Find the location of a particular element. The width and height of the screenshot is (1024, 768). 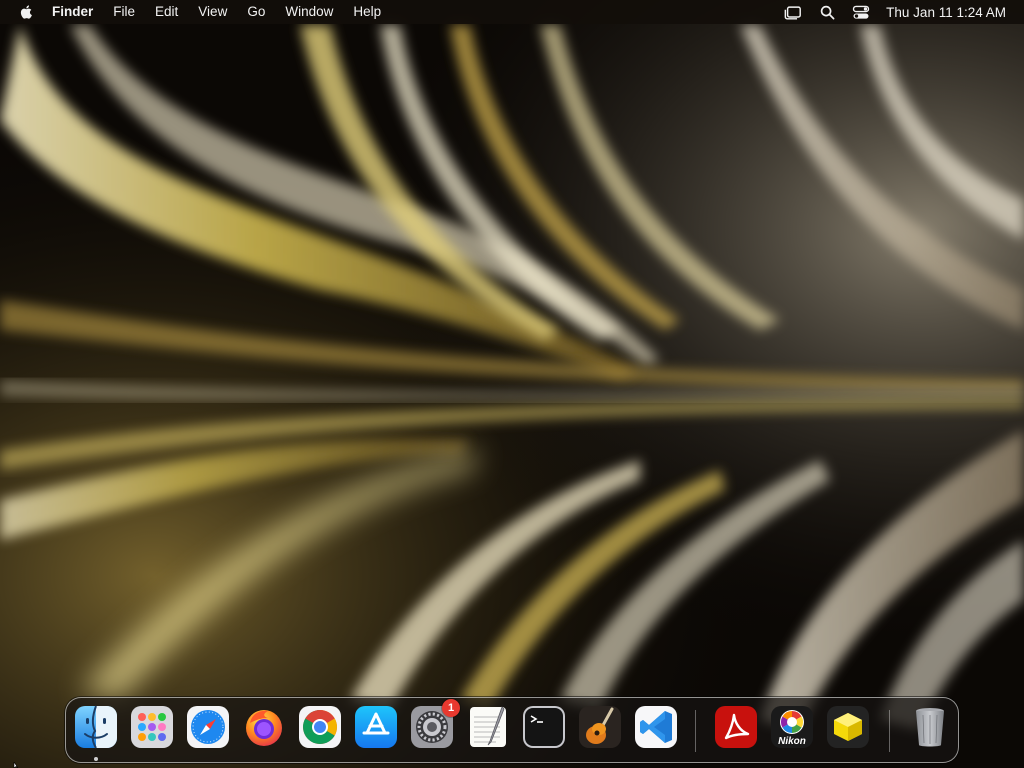

dock-firefox is located at coordinates (264, 727).